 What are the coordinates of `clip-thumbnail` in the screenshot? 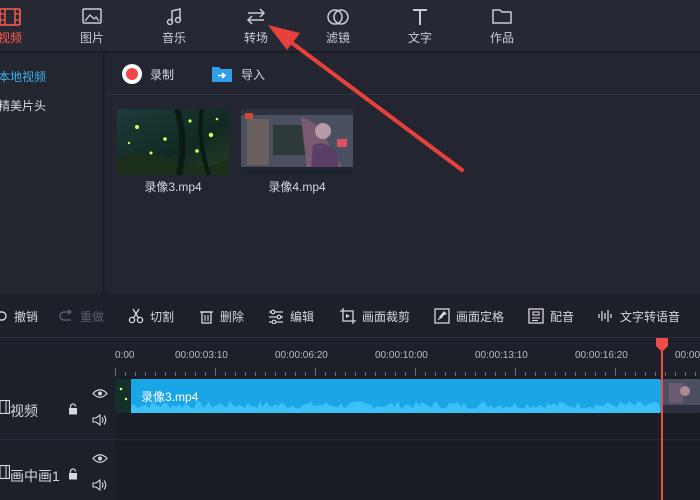 It's located at (681, 396).